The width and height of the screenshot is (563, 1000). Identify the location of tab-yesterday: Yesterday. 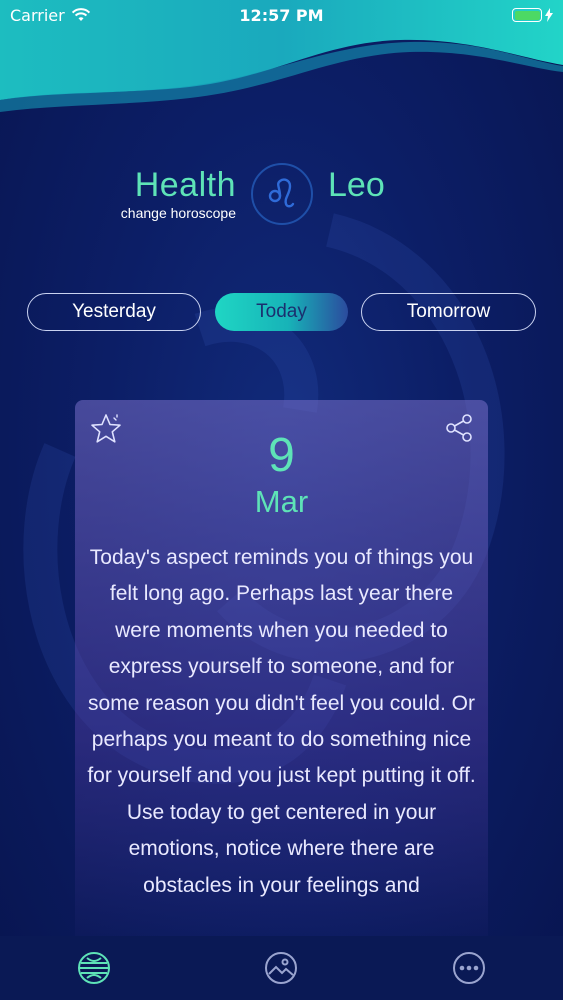
(114, 312).